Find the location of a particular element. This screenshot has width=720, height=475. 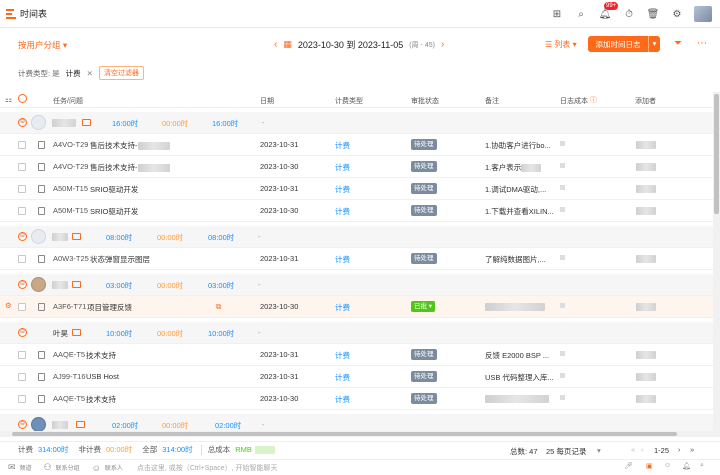

tab-channels: 频道 is located at coordinates (26, 467).